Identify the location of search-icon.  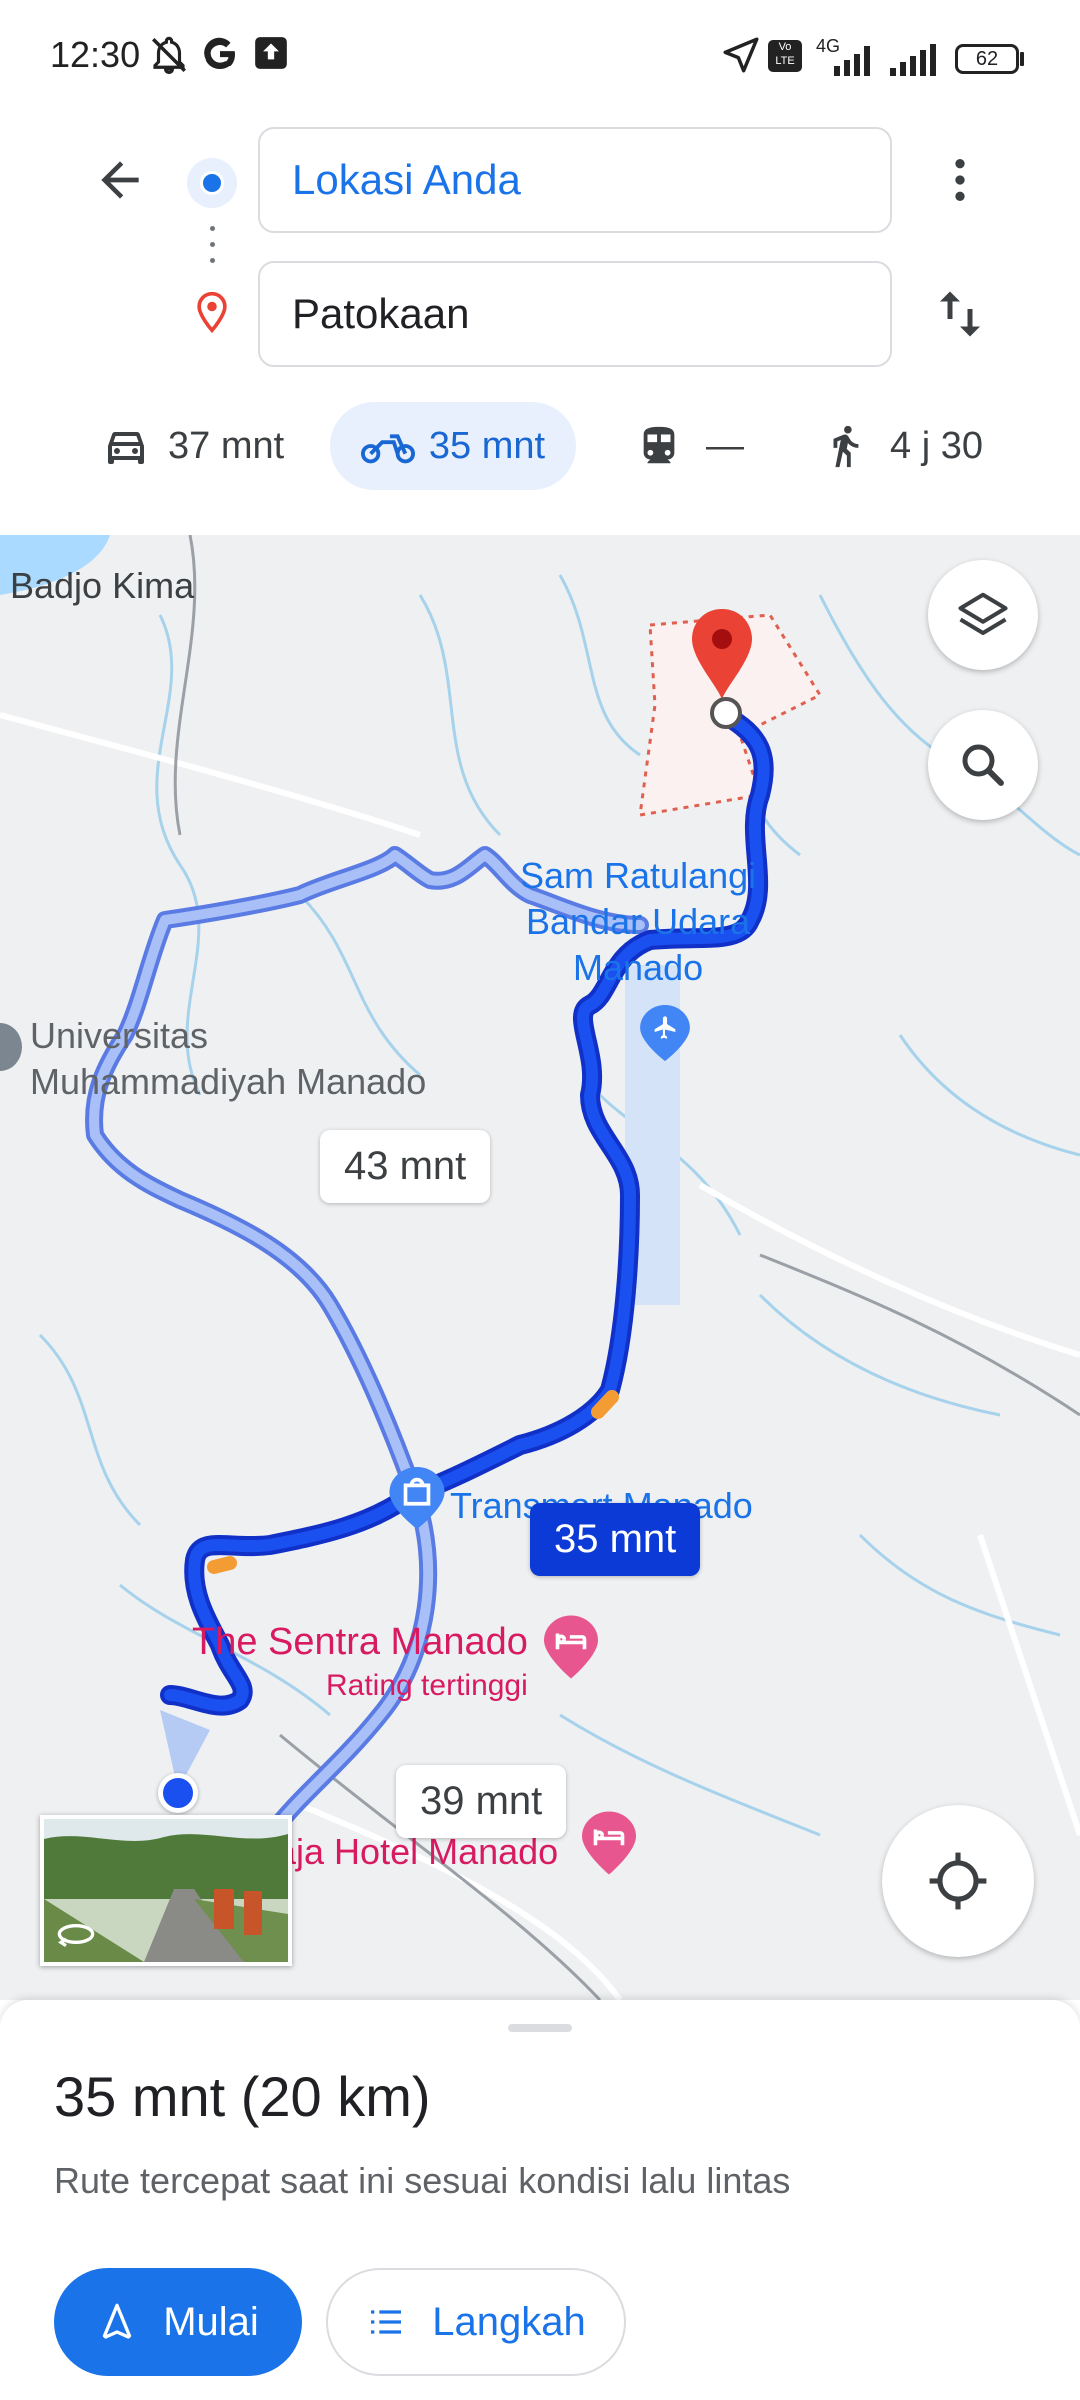
(983, 765).